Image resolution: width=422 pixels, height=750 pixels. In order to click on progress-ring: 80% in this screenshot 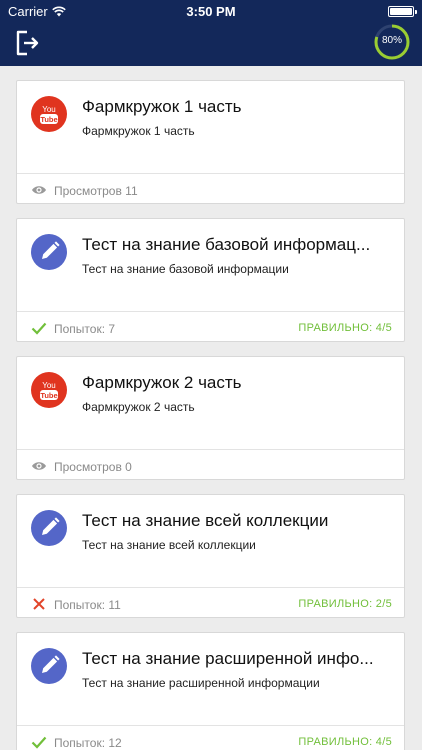, I will do `click(392, 42)`.